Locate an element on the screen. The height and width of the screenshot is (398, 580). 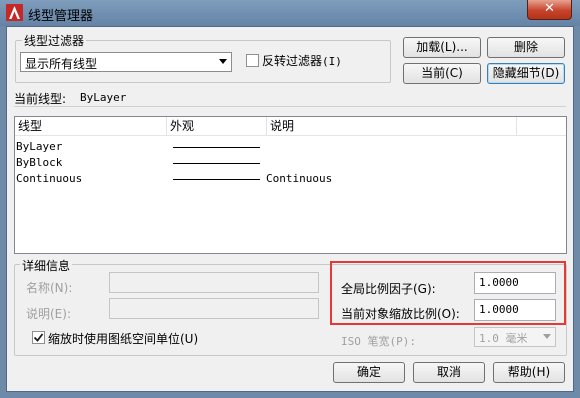
paper-space-units-label: 缩放时使用图纸空间单位(U) is located at coordinates (123, 339).